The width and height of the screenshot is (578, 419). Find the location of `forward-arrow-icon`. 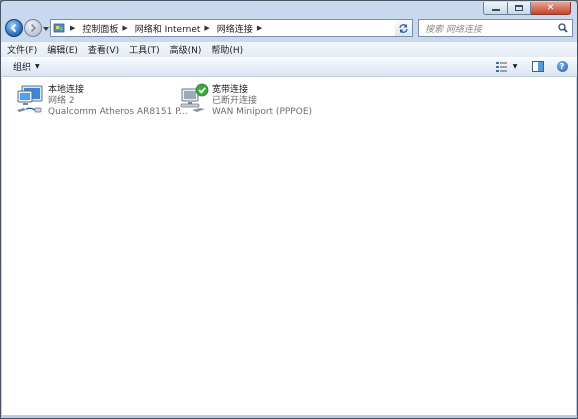

forward-arrow-icon is located at coordinates (33, 28).